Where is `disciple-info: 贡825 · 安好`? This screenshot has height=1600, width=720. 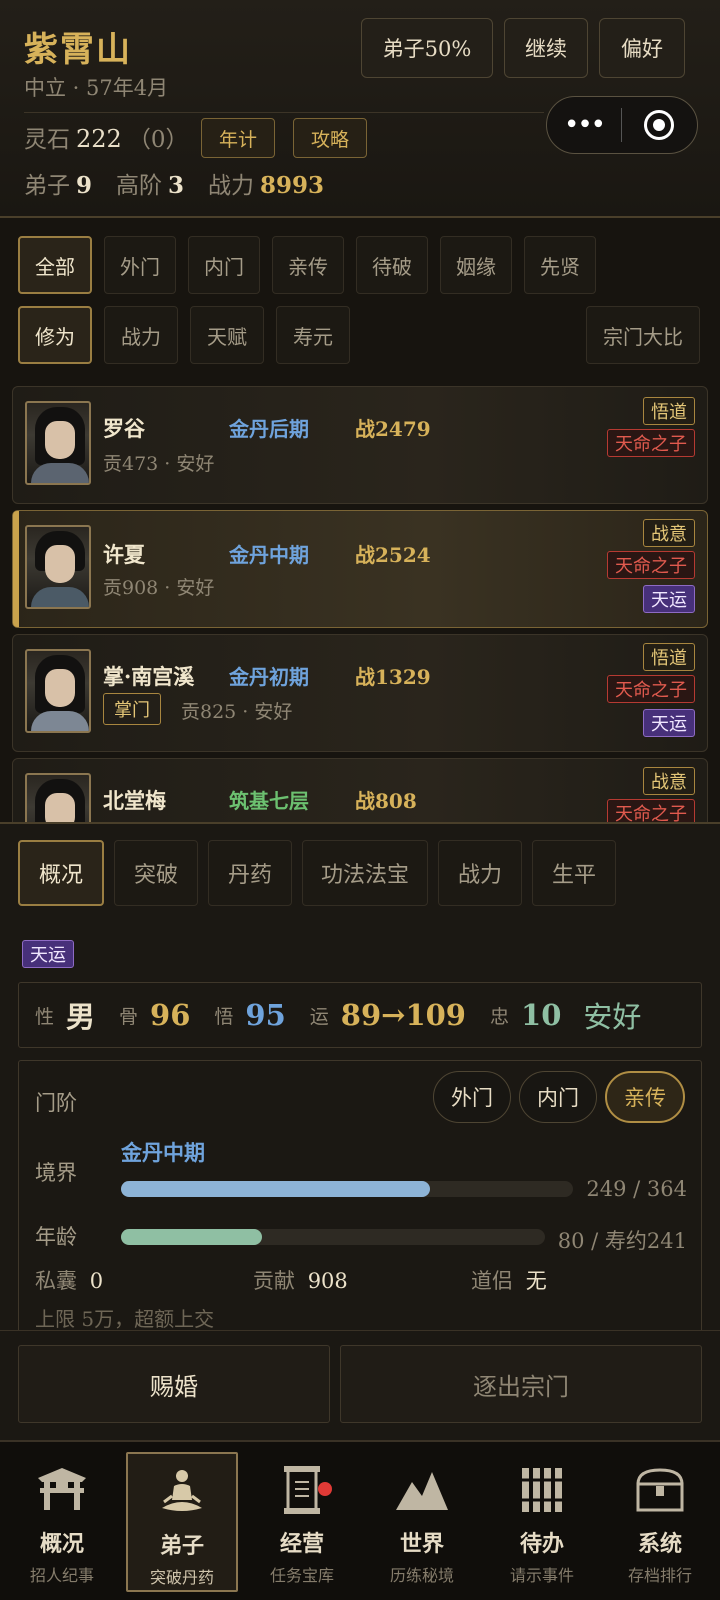 disciple-info: 贡825 · 安好 is located at coordinates (237, 712).